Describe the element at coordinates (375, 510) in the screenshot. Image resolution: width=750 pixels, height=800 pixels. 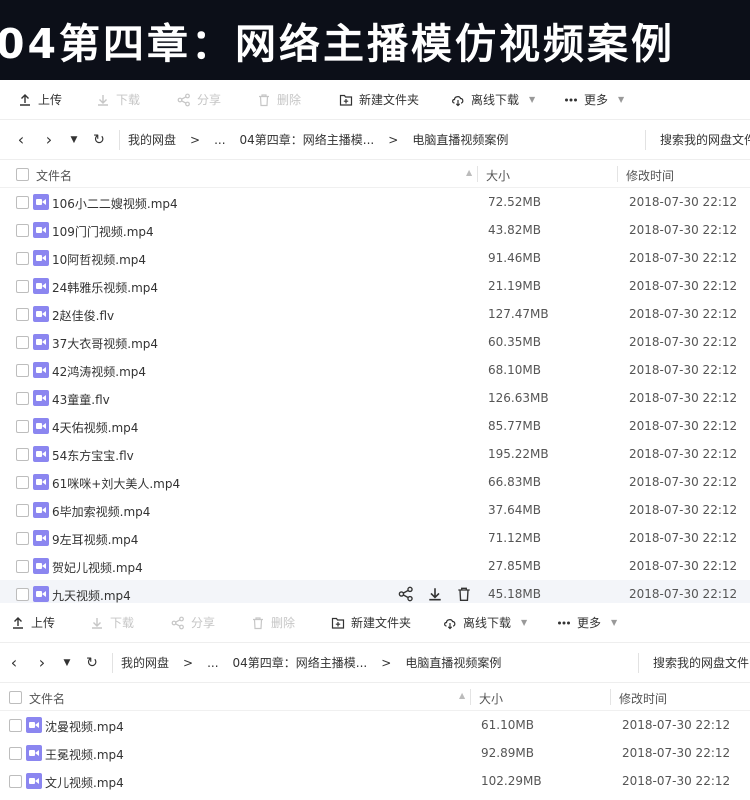
I see `file-row: 6毕加索视频.mp4 37.64MB 2018-07-30 22:12` at that location.